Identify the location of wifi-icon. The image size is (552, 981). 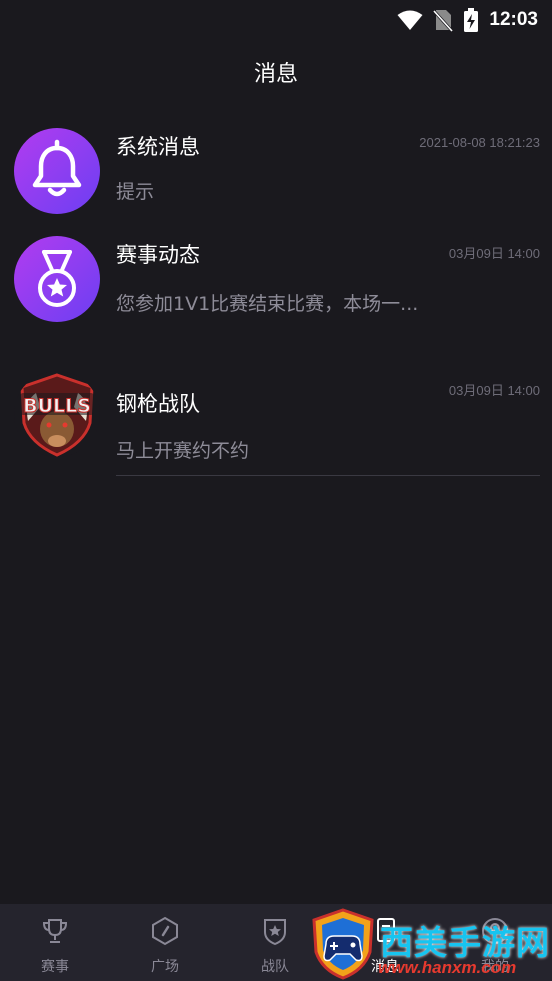
(410, 20).